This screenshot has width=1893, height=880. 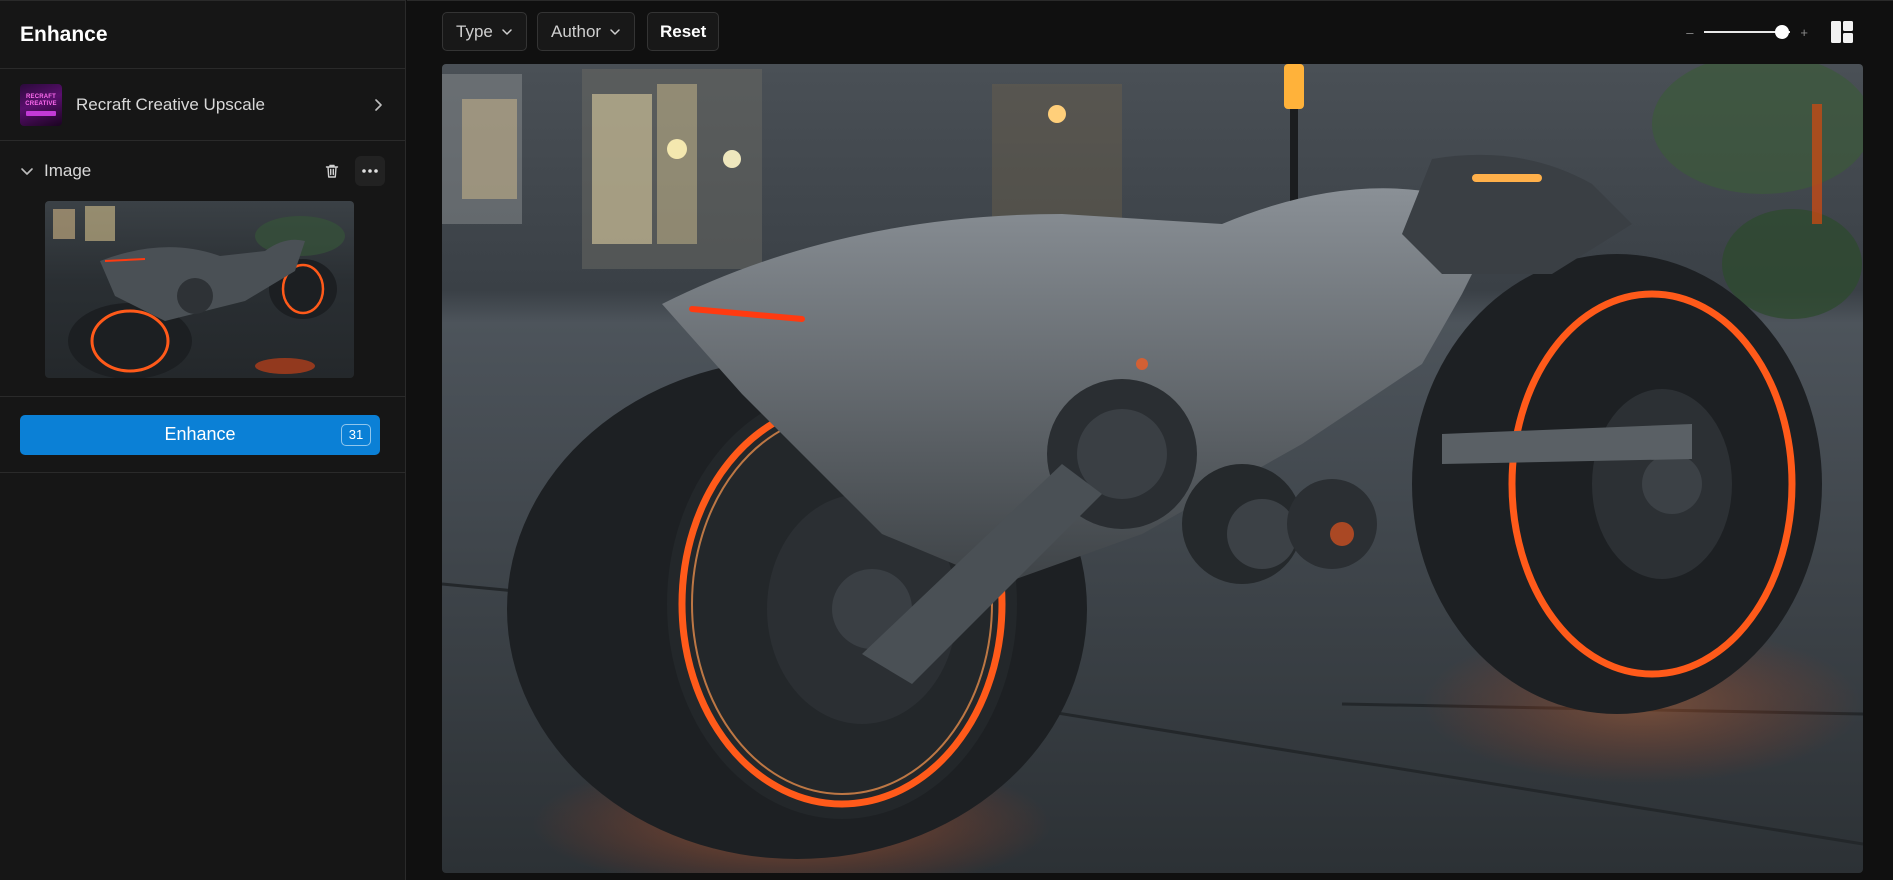 What do you see at coordinates (202, 35) in the screenshot?
I see `sidebar-header: Enhance` at bounding box center [202, 35].